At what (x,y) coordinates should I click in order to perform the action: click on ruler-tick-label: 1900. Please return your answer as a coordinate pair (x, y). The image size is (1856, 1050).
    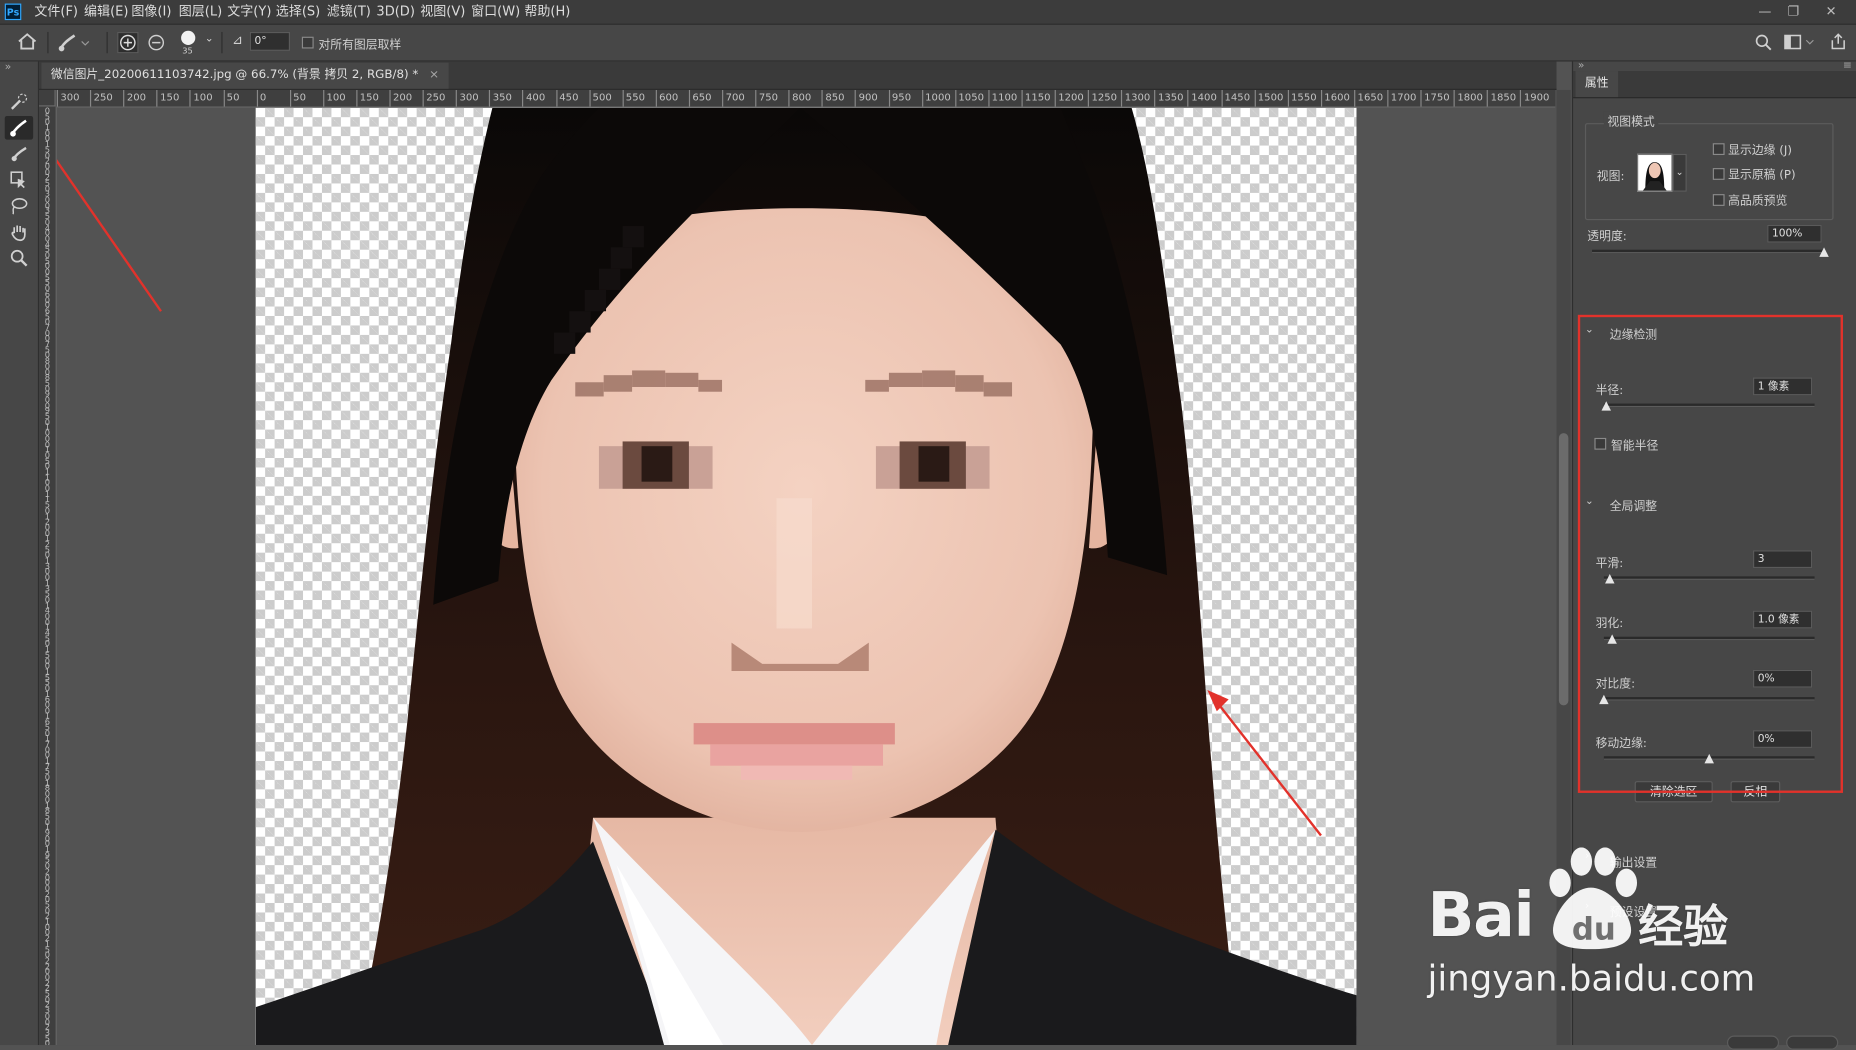
    Looking at the image, I should click on (1534, 98).